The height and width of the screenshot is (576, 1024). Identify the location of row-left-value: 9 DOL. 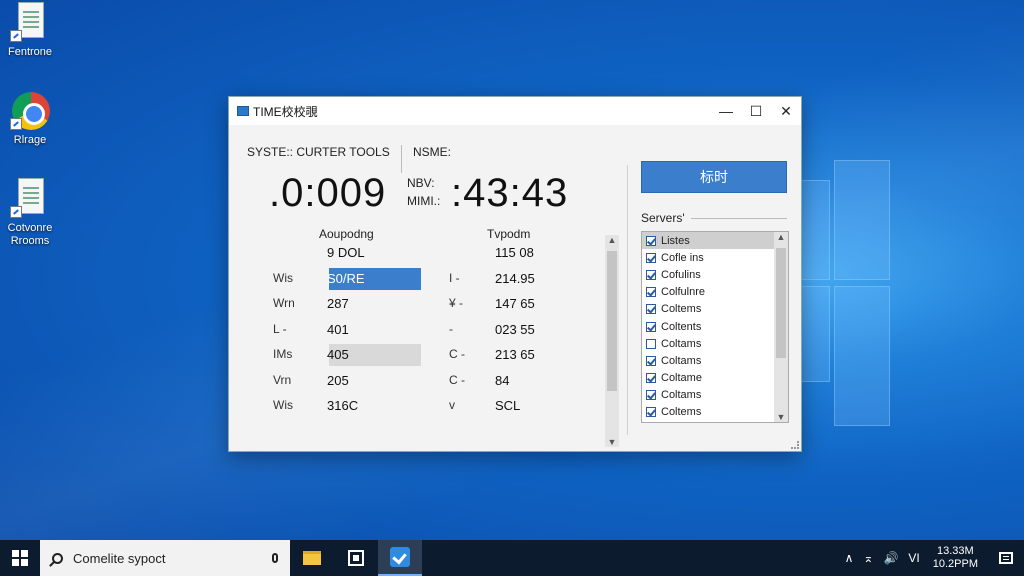
(346, 252).